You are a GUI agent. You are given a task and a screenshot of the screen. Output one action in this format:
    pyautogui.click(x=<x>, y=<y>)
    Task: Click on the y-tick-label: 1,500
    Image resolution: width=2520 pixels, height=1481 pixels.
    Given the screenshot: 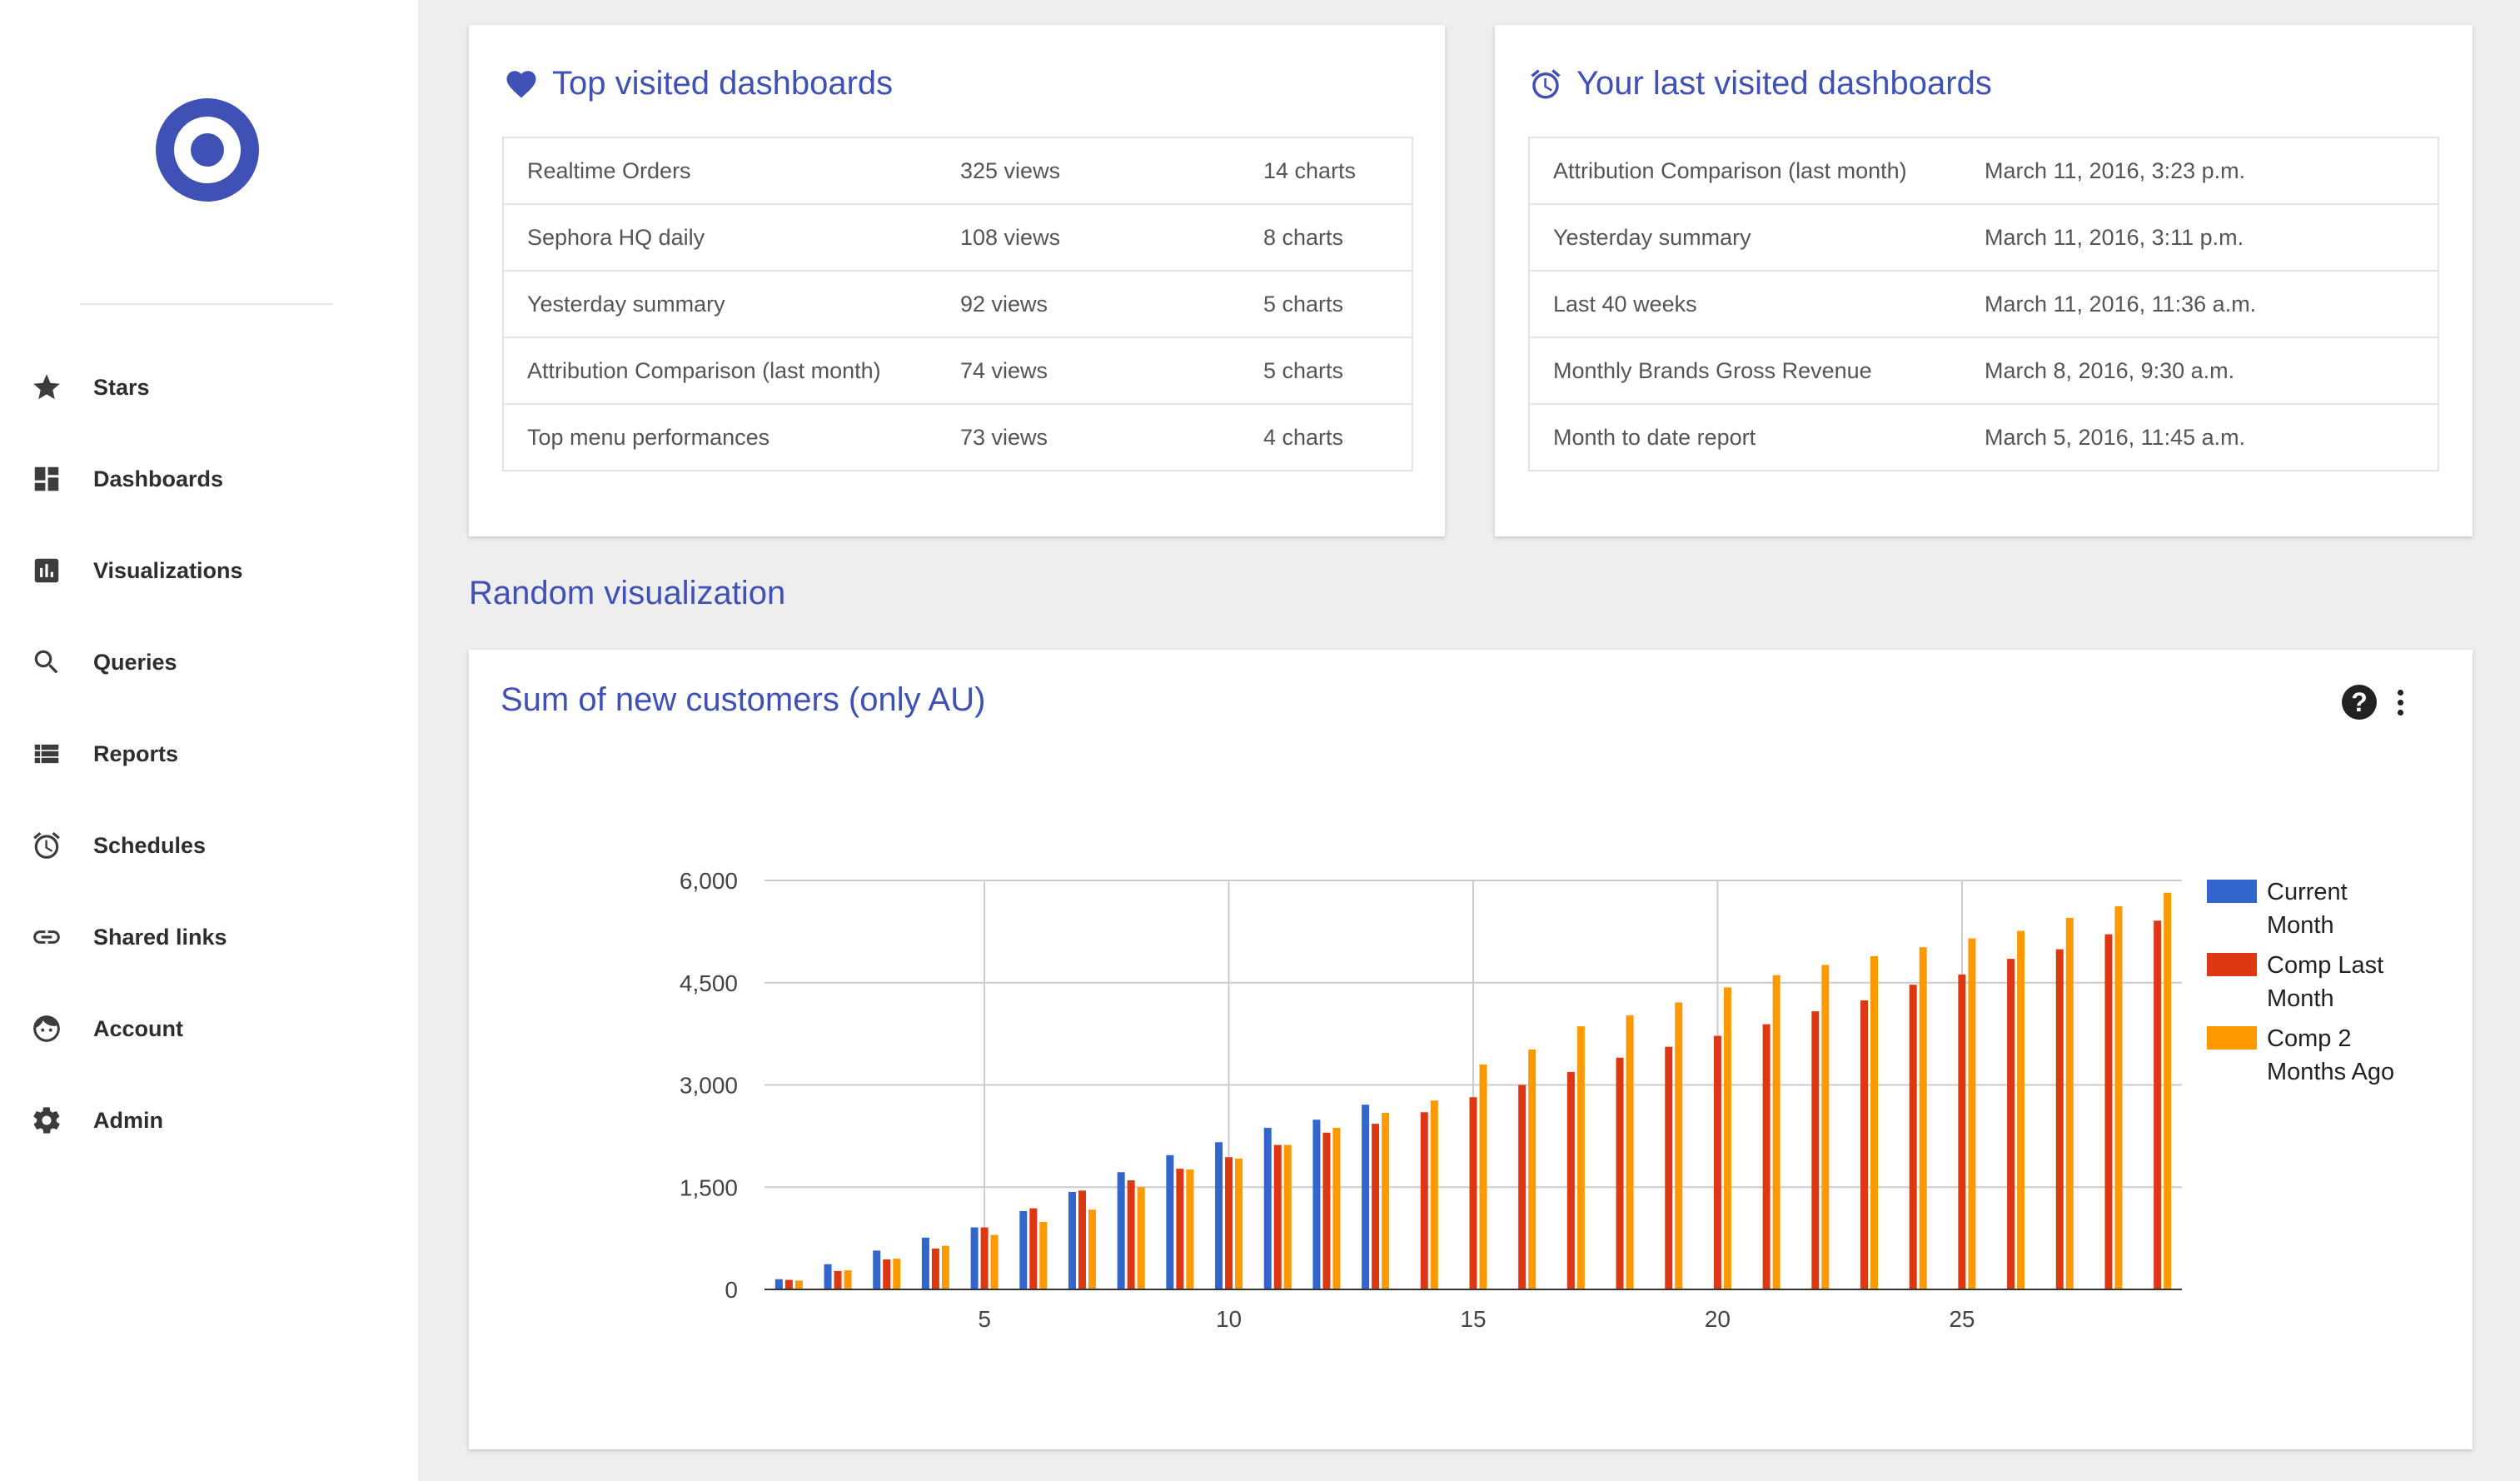 What is the action you would take?
    pyautogui.click(x=709, y=1187)
    